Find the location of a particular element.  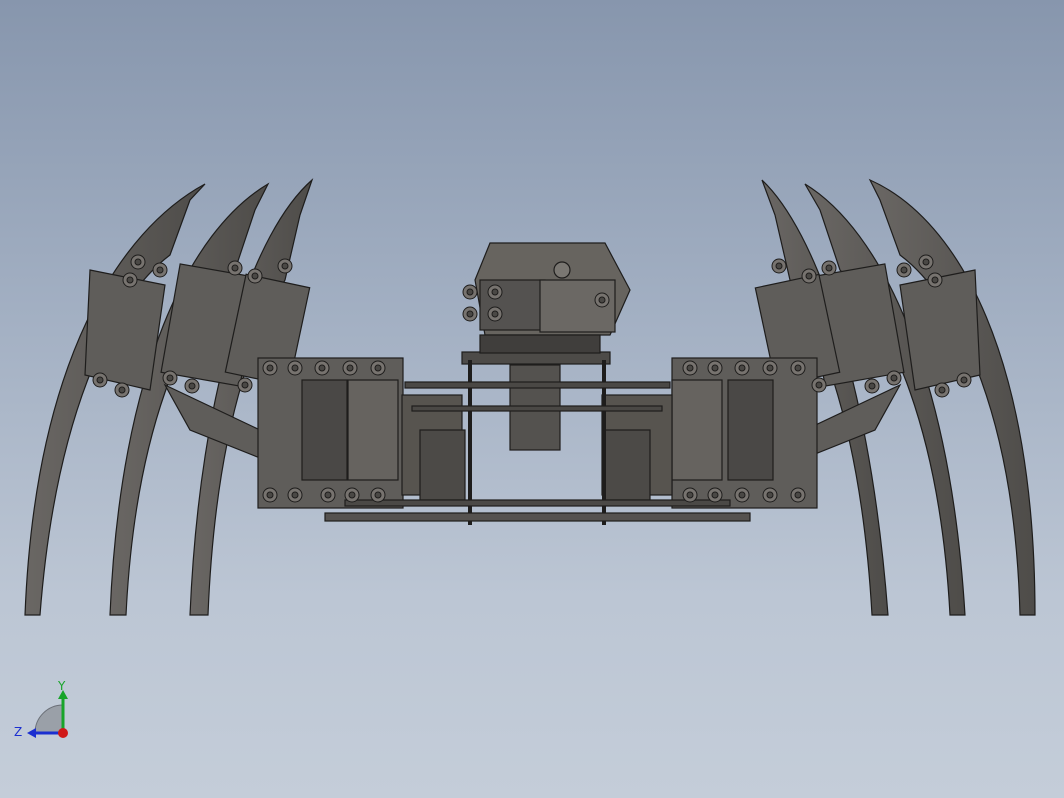

x-axis-point is located at coordinates (63, 733).